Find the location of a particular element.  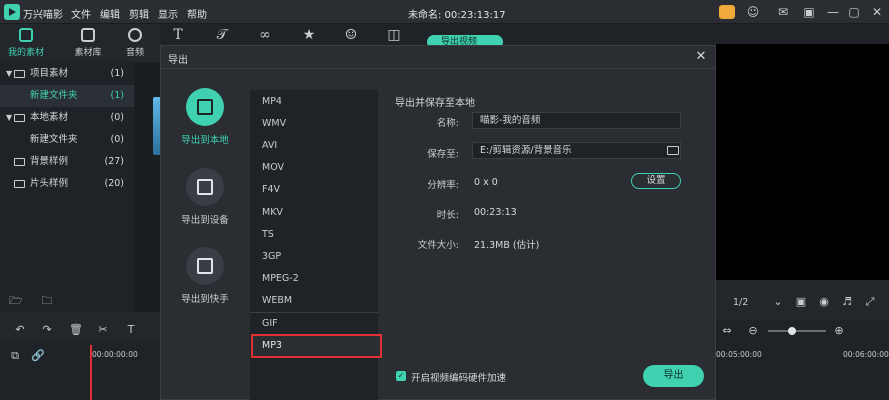

tree-item-project-media: ▼ 项目素材 (1) is located at coordinates (67, 74).